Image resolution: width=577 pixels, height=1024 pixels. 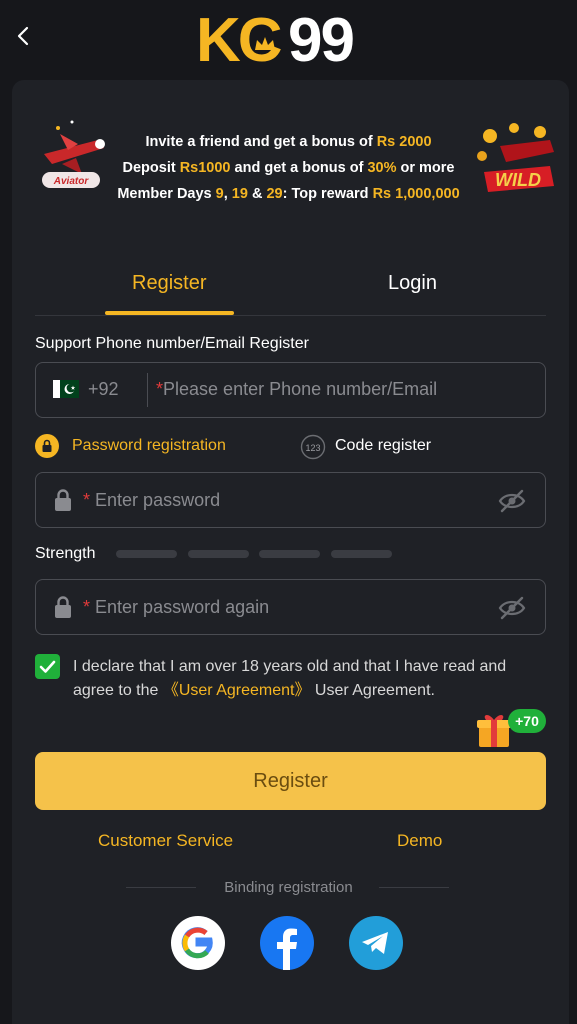 I want to click on promo-highlight: Rs 2000, so click(x=404, y=142).